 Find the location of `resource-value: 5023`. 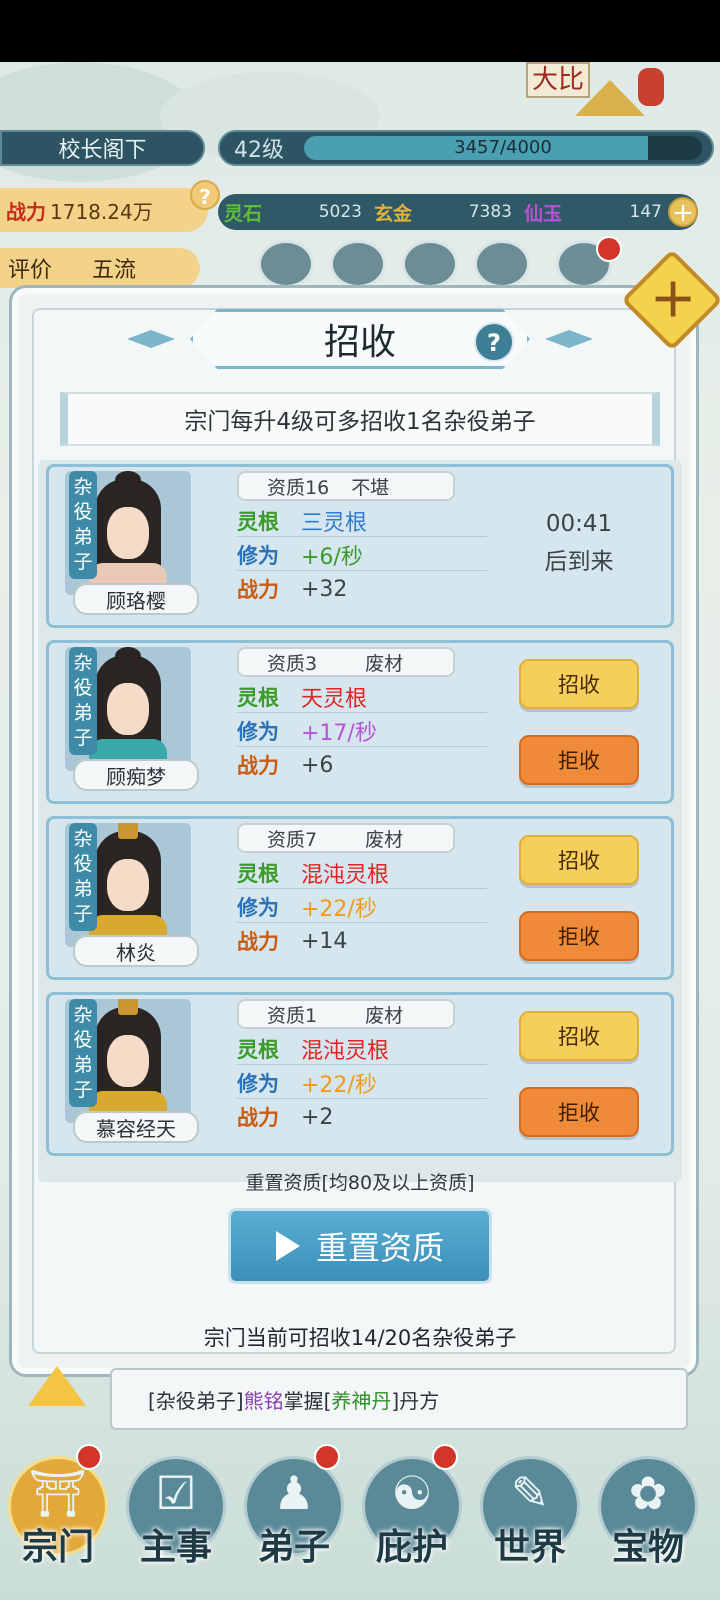

resource-value: 5023 is located at coordinates (340, 212).